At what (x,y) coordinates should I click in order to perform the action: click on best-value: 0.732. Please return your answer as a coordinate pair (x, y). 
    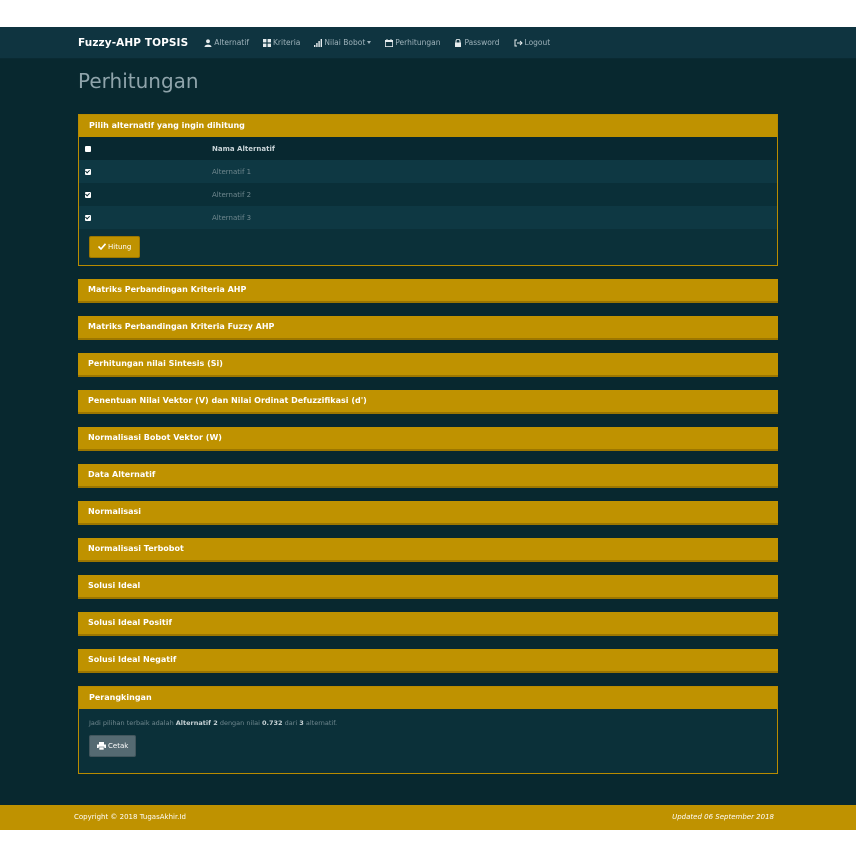
    Looking at the image, I should click on (272, 723).